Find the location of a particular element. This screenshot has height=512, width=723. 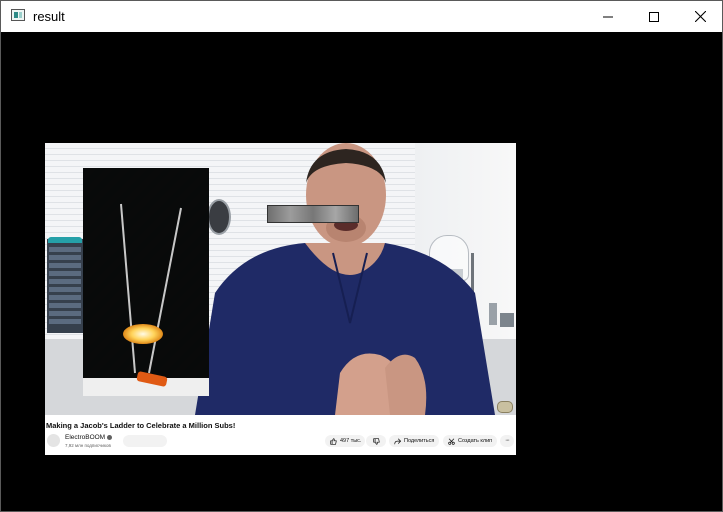

subscribe-button: Подписаться is located at coordinates (145, 441).